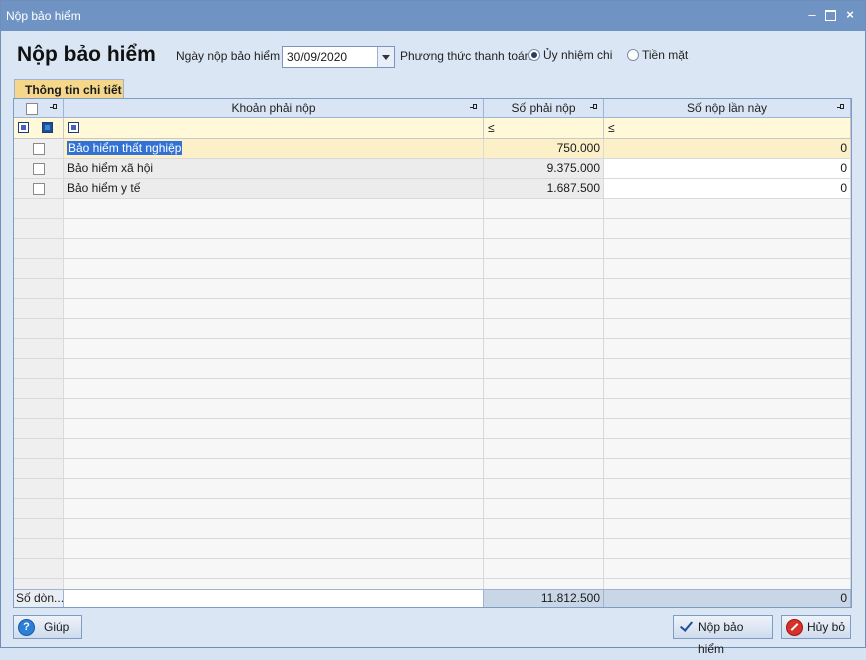 Image resolution: width=866 pixels, height=660 pixels. What do you see at coordinates (317, 57) in the screenshot?
I see `date-value: 30/09/2020` at bounding box center [317, 57].